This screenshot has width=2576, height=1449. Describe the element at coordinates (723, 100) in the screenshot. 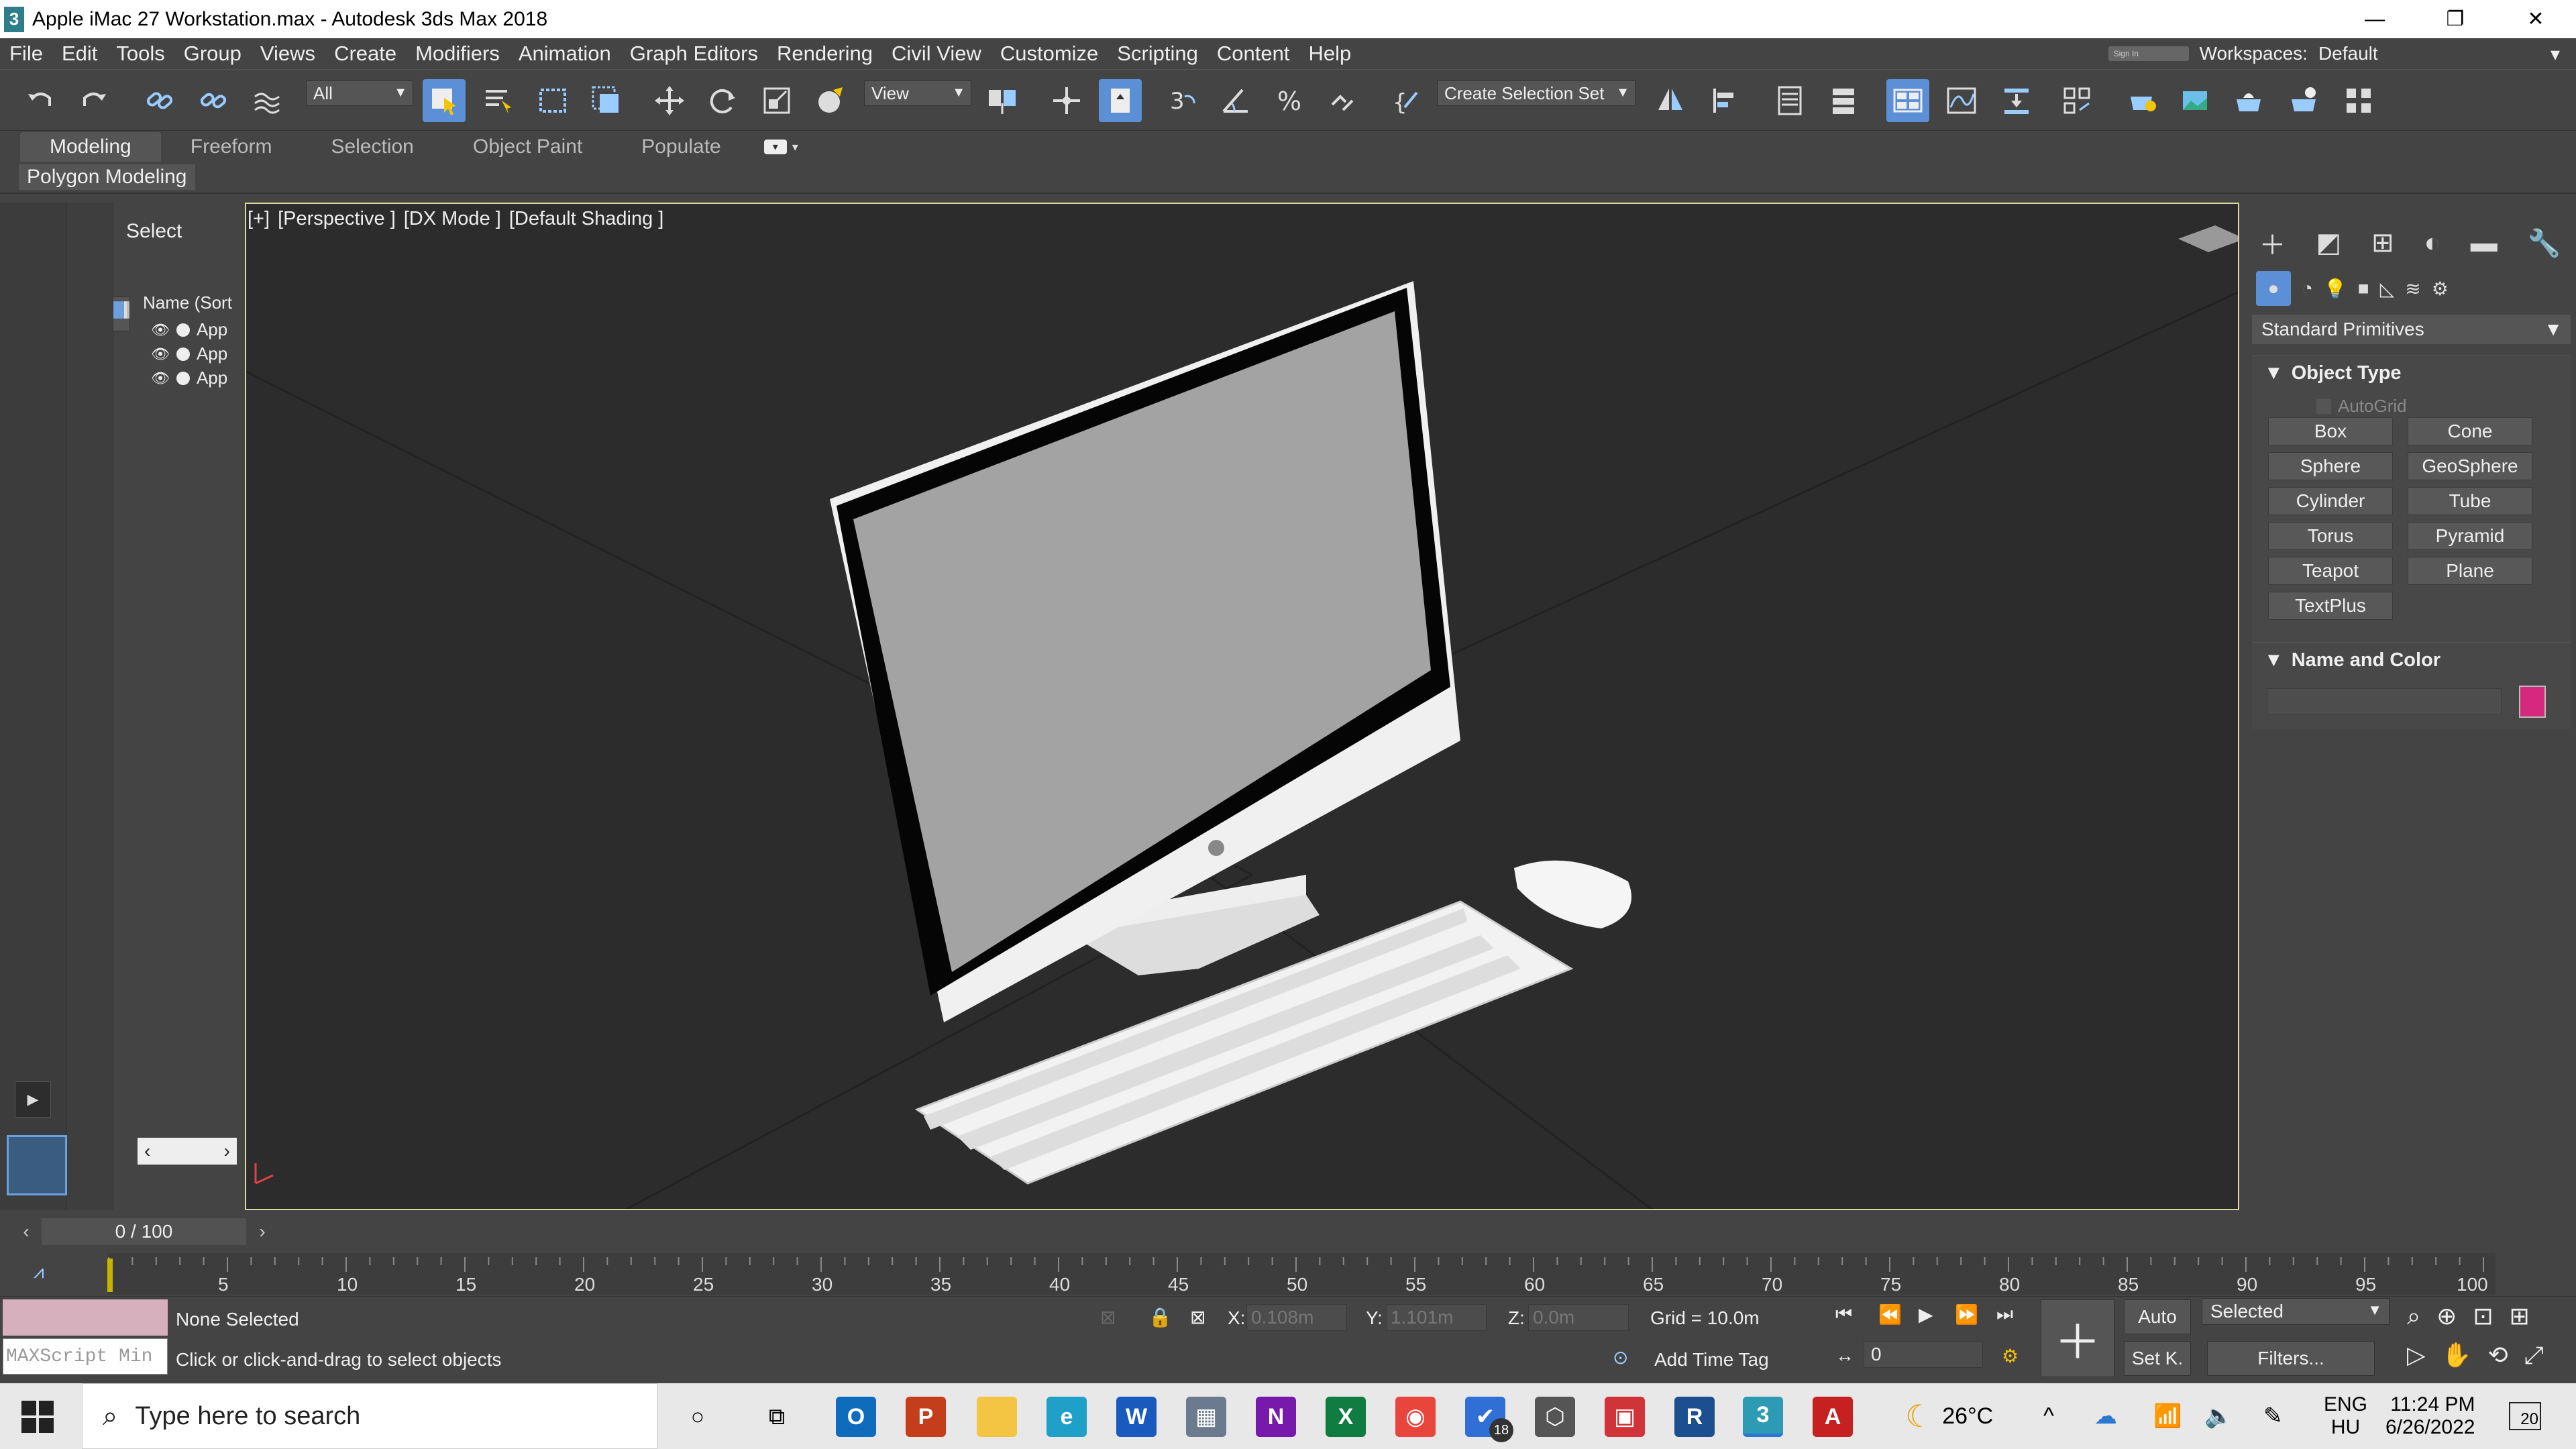

I see `rotate-icon` at that location.